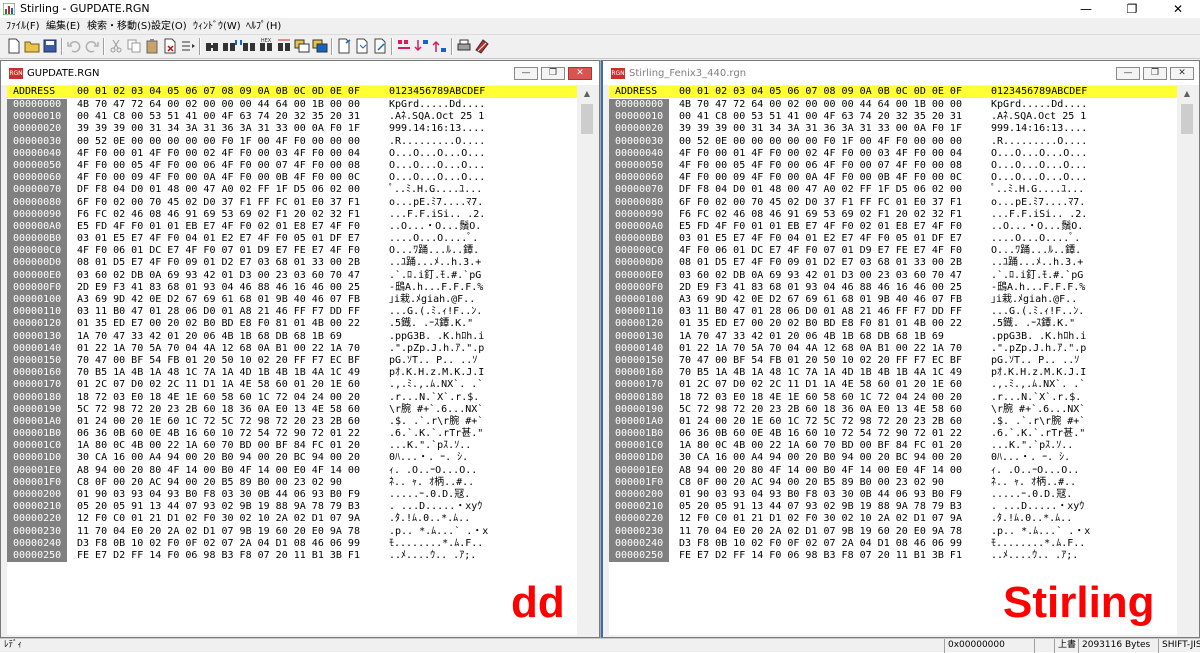 Image resolution: width=1200 pixels, height=653 pixels. I want to click on compare-icon, so click(302, 46).